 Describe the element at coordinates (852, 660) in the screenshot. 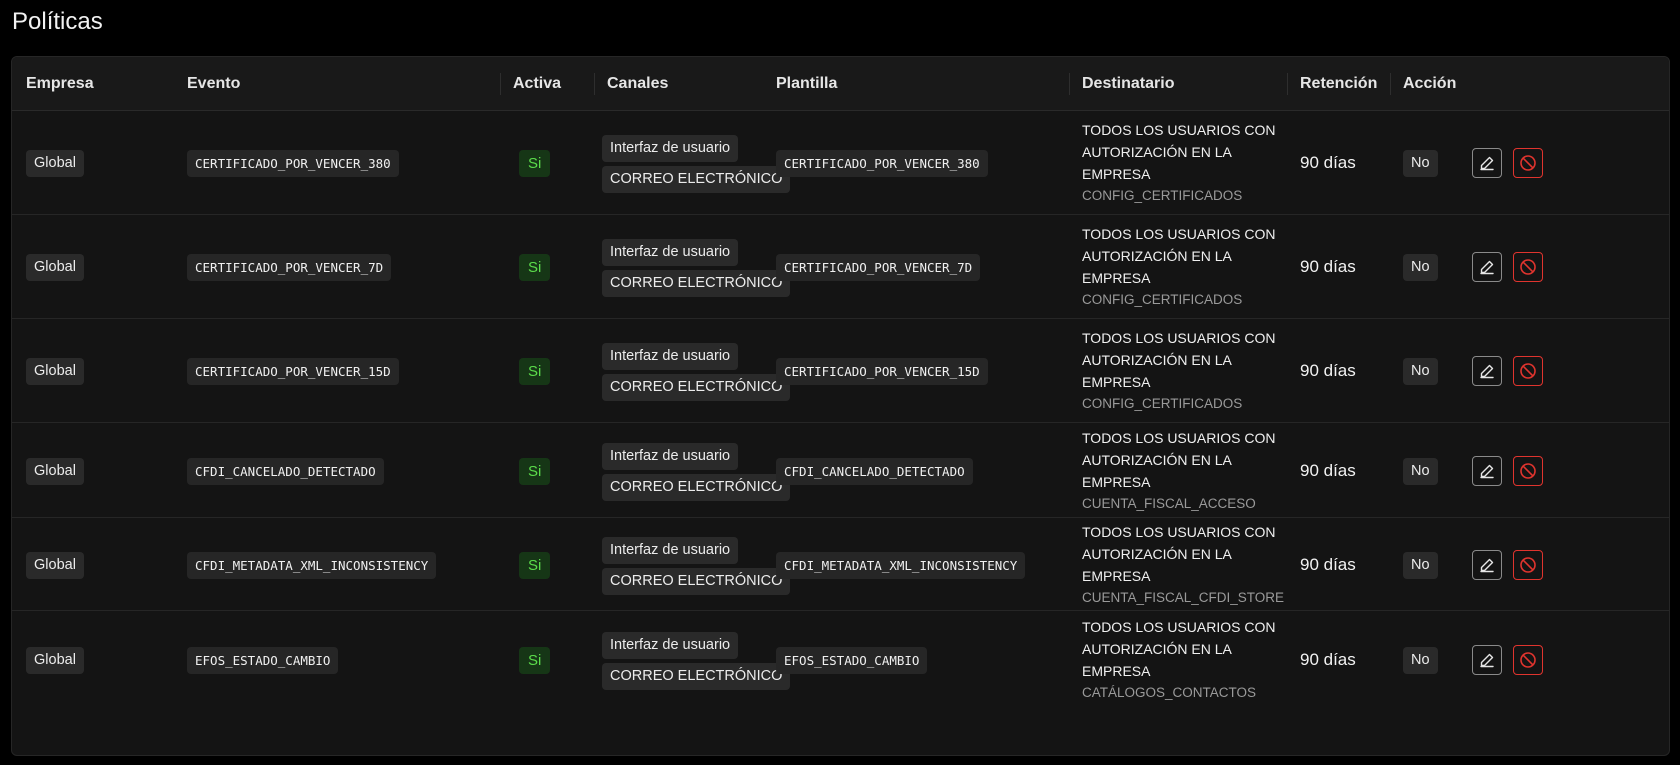

I see `plantilla-code: EFOS_ESTADO_CAMBIO` at that location.